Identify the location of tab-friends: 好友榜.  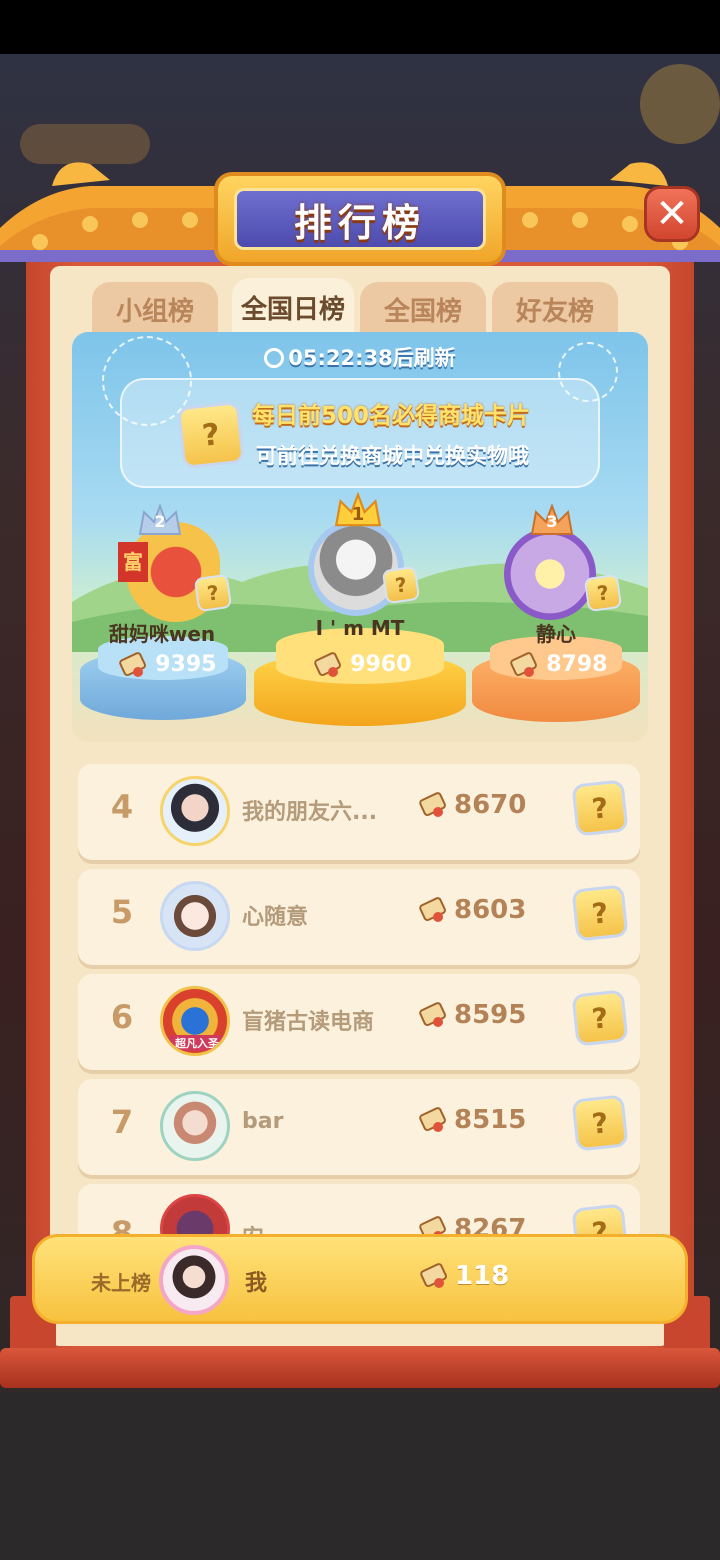
(555, 309).